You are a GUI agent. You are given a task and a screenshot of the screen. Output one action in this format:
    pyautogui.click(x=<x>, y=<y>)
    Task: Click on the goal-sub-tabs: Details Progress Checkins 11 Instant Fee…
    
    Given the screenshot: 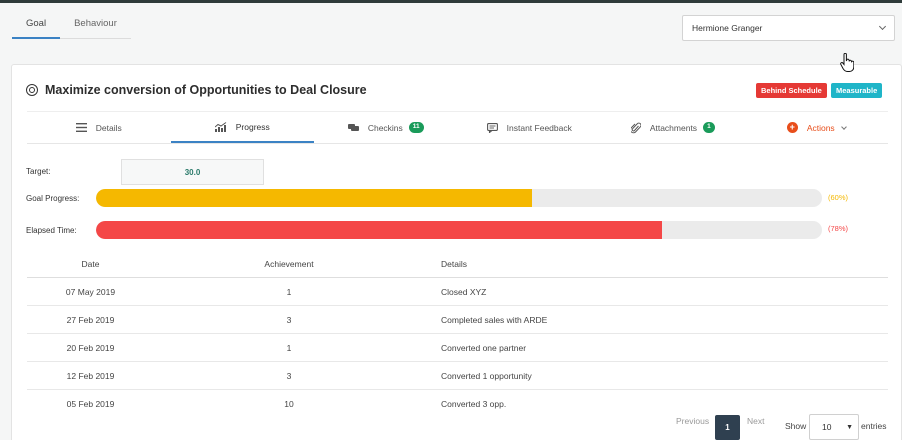 What is the action you would take?
    pyautogui.click(x=457, y=127)
    